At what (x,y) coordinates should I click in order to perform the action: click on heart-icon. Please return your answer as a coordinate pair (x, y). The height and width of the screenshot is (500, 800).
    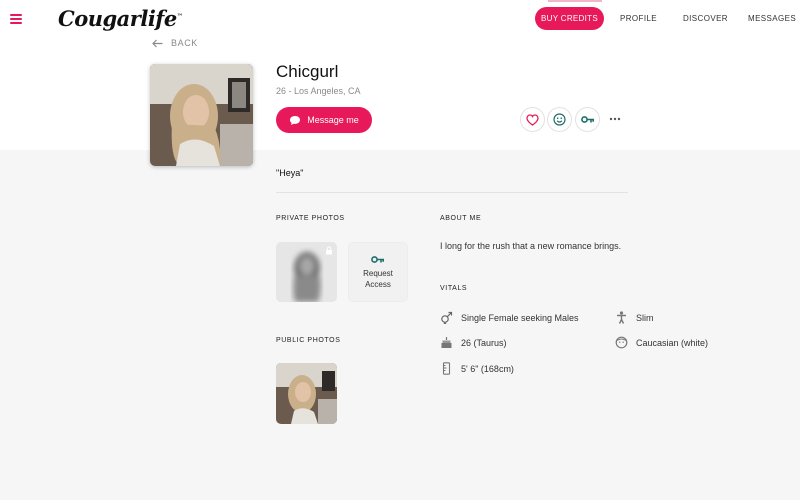
    Looking at the image, I should click on (532, 119).